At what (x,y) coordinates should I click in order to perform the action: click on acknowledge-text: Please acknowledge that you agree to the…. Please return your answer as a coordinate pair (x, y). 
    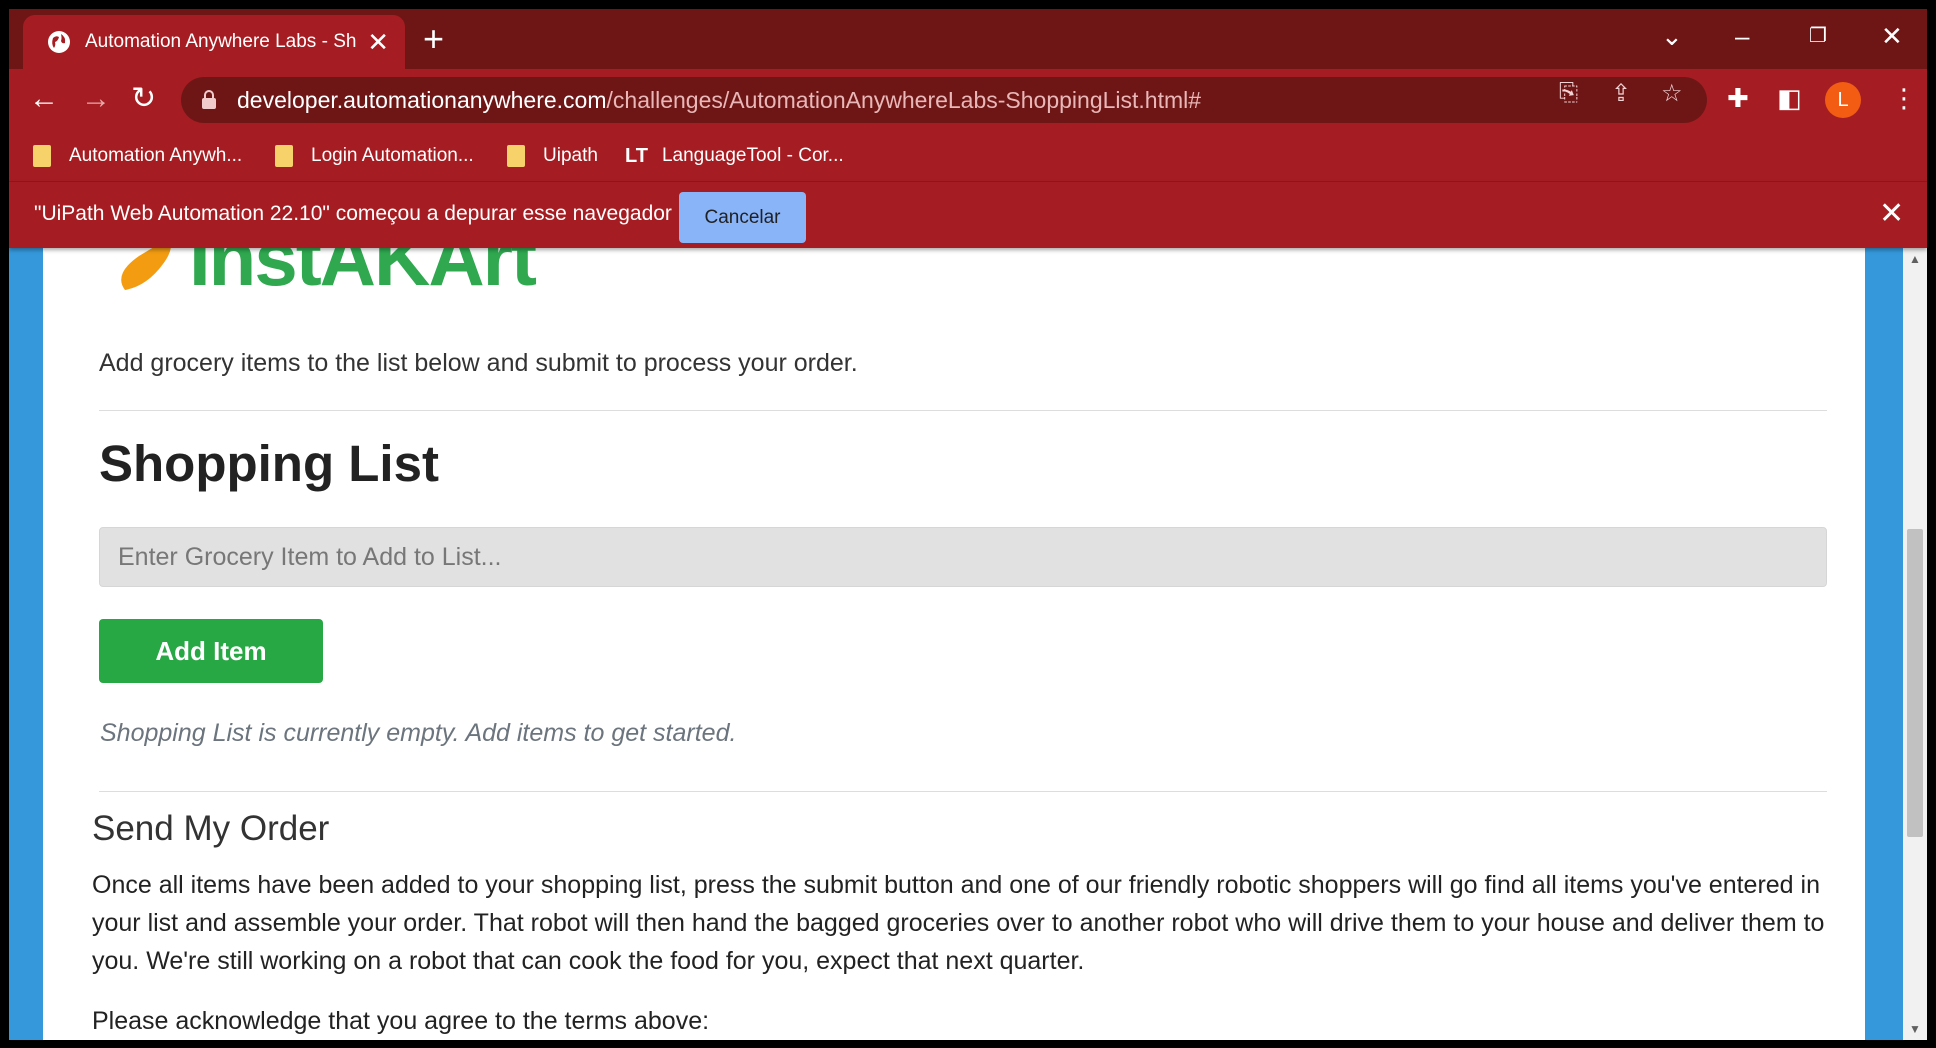
    Looking at the image, I should click on (401, 1021).